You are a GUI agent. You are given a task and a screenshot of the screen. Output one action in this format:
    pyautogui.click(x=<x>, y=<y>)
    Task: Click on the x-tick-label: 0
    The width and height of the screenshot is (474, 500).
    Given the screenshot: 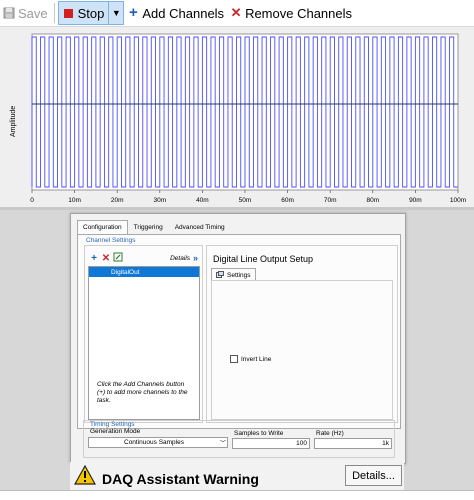 What is the action you would take?
    pyautogui.click(x=32, y=200)
    